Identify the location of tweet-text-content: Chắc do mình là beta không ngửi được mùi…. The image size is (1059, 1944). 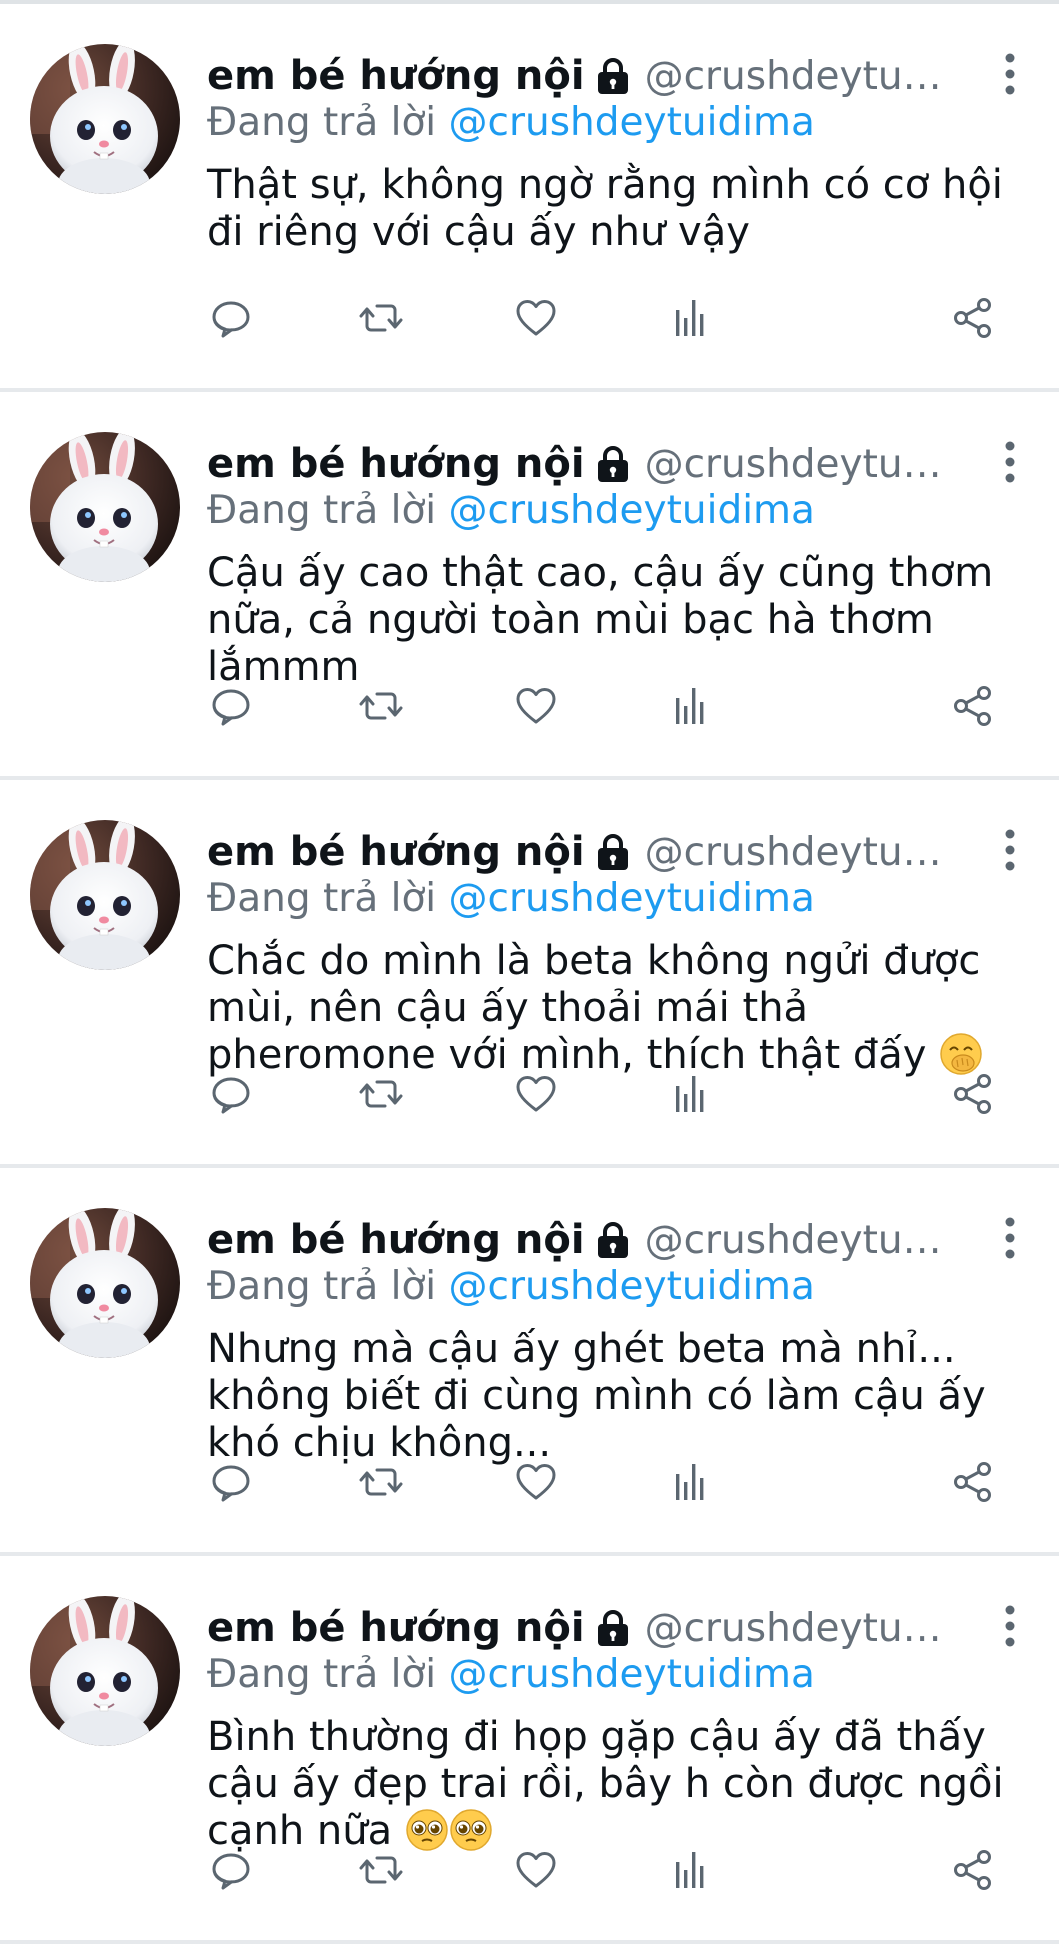
(594, 1008).